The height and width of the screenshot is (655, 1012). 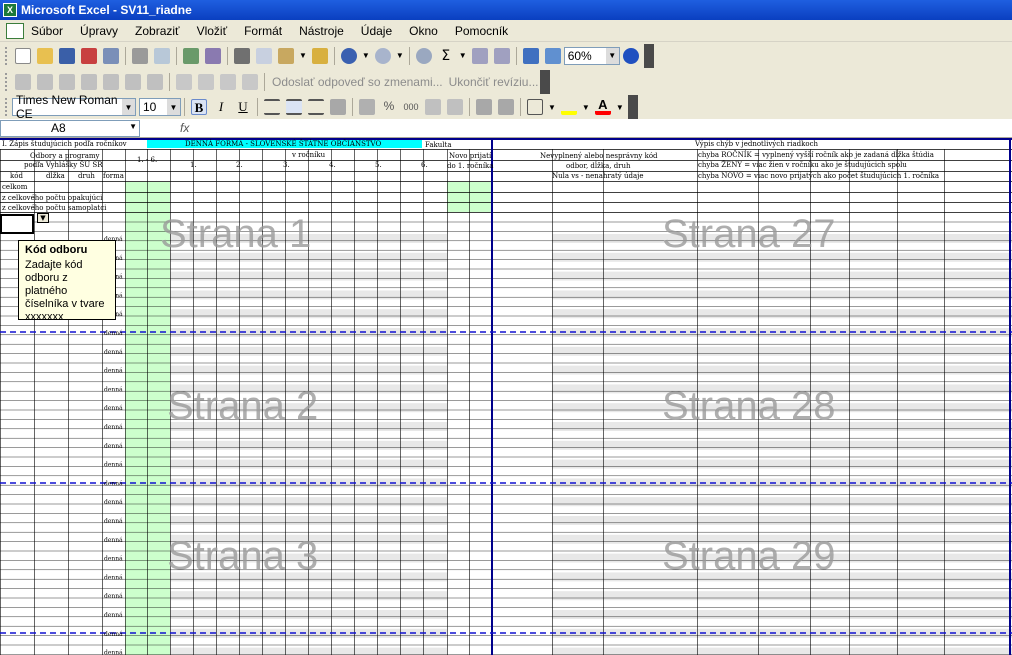 I want to click on previous-comment-icon, so click(x=45, y=82).